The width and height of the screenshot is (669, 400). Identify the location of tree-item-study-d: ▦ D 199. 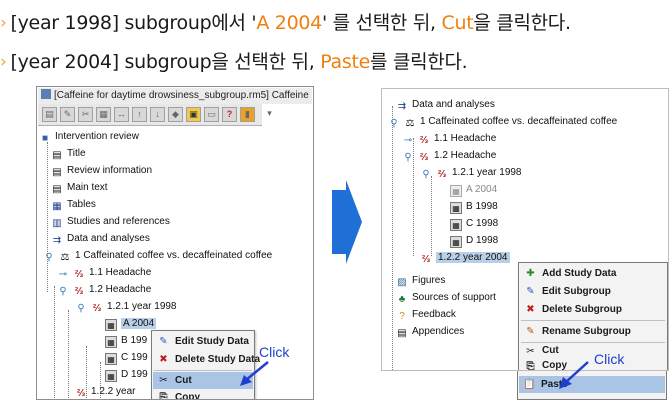
(126, 374).